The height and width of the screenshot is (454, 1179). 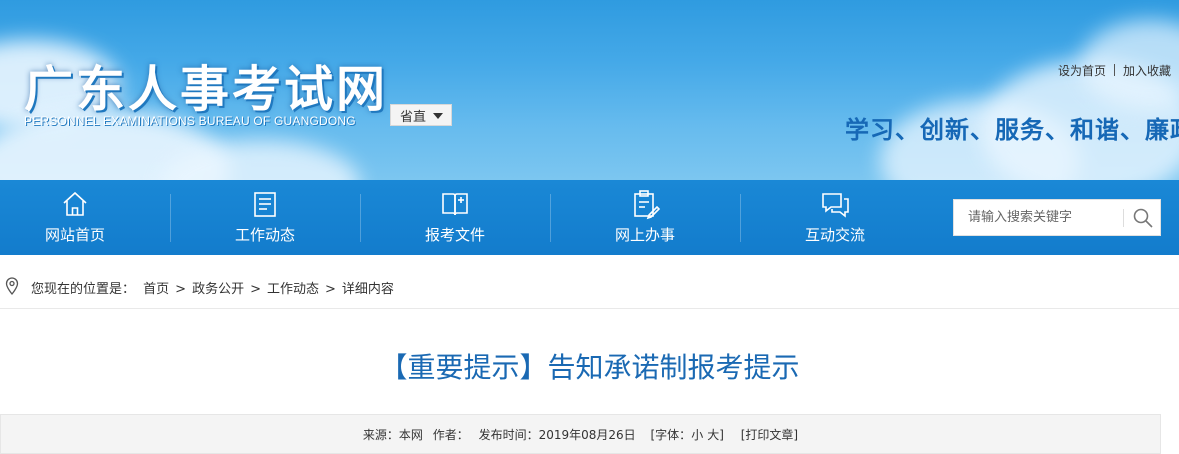 I want to click on nav-item-online-services: 网上办事, so click(x=645, y=217).